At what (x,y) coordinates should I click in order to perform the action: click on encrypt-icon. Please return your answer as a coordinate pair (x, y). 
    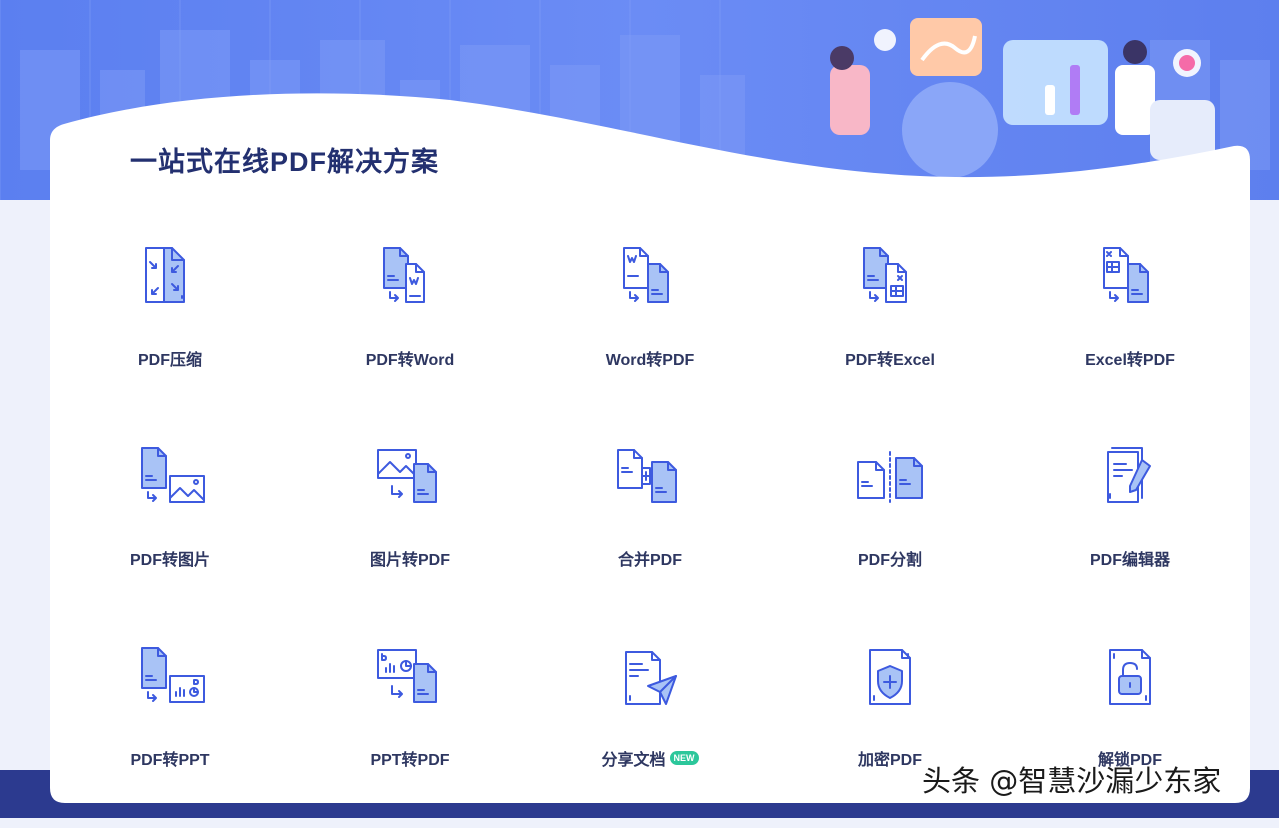
    Looking at the image, I should click on (890, 679).